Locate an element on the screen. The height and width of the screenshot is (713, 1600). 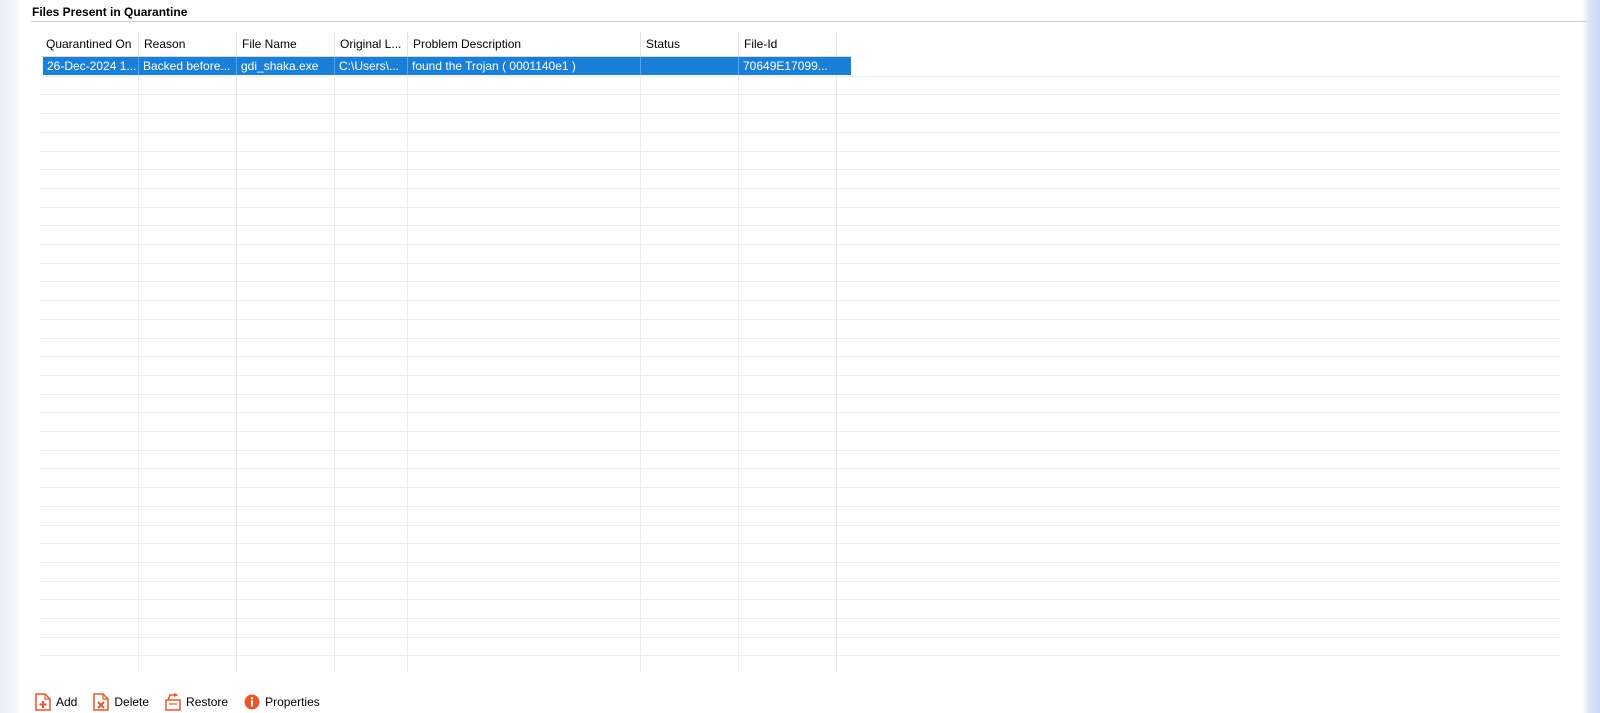
column-header-quarantined-on: Quarantined On is located at coordinates (90, 44).